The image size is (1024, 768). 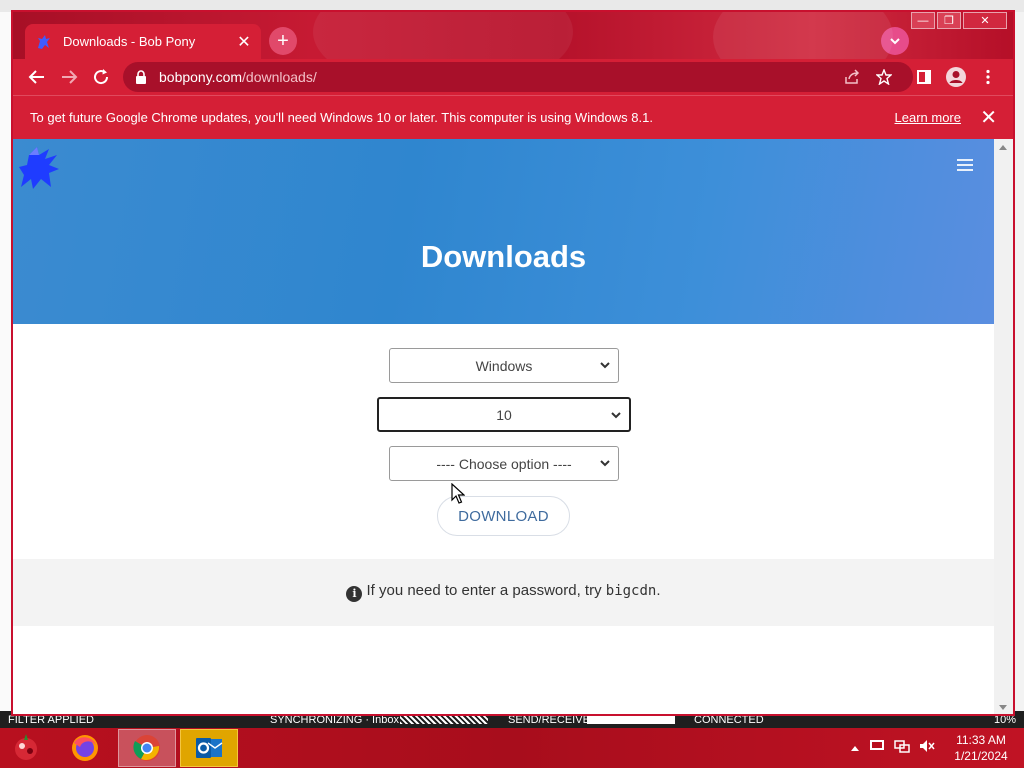 I want to click on side-panel-button, so click(x=924, y=77).